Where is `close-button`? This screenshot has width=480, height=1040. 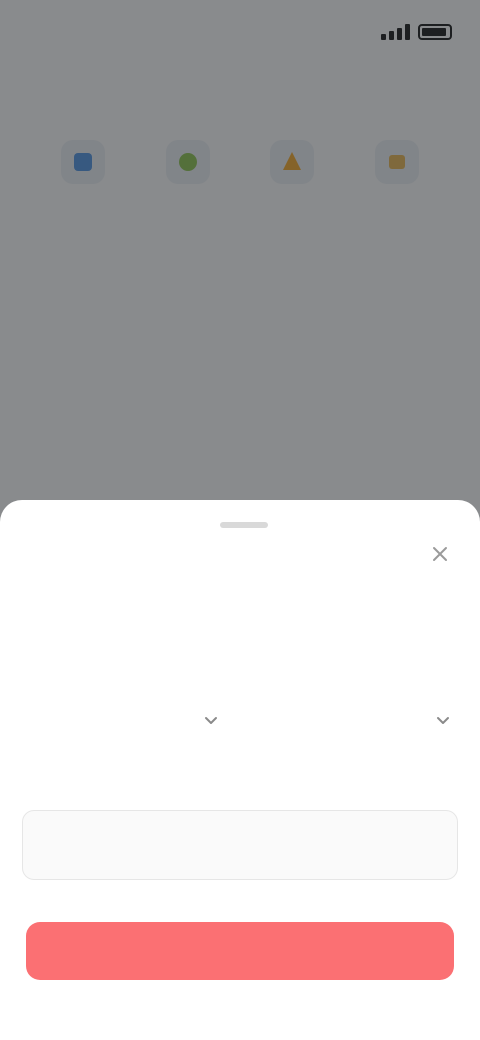 close-button is located at coordinates (440, 554).